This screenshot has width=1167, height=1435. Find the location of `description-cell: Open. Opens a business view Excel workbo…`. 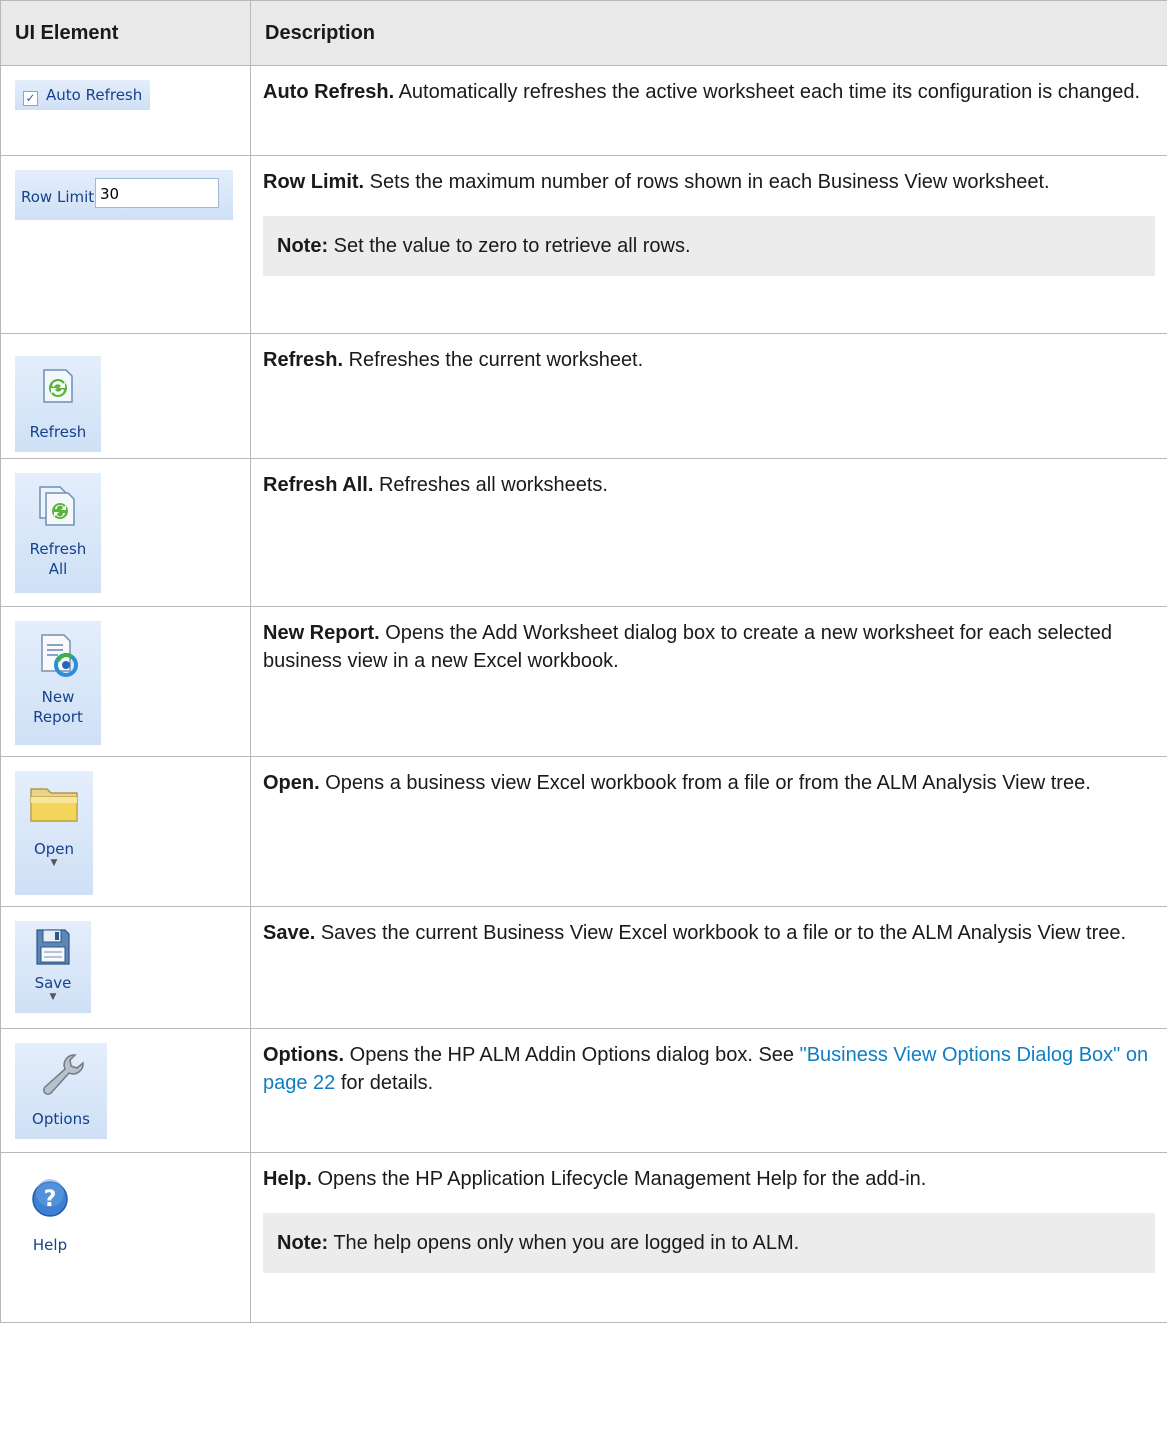

description-cell: Open. Opens a business view Excel workbo… is located at coordinates (708, 831).